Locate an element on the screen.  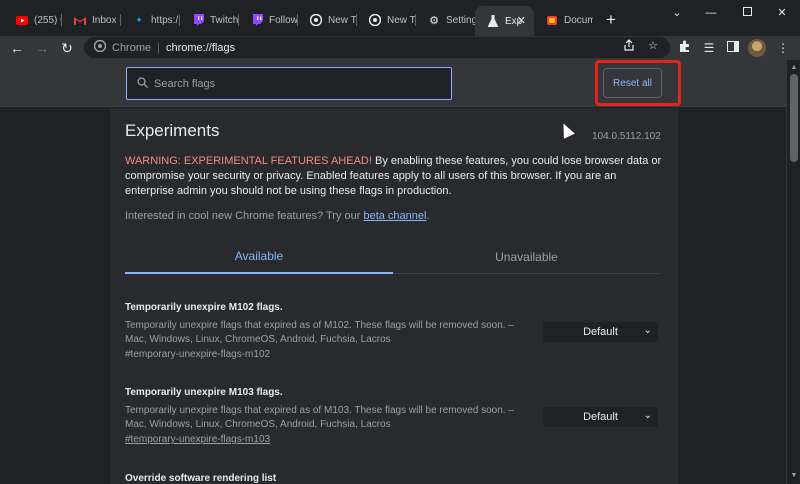
flag-anchor: #temporary-unexpire-flags-m103 is located at coordinates (395, 439).